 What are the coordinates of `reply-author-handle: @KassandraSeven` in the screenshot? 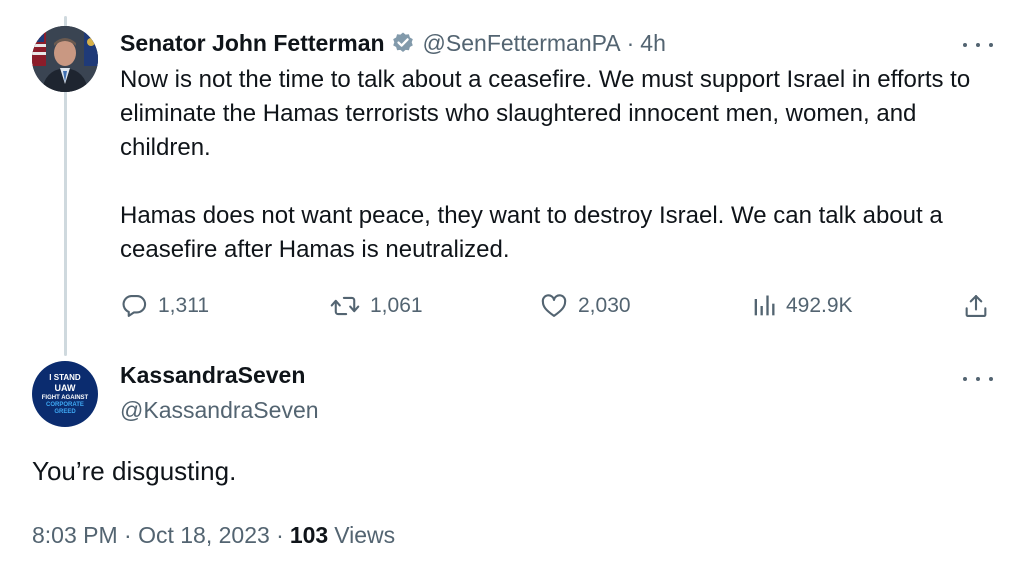 It's located at (219, 410).